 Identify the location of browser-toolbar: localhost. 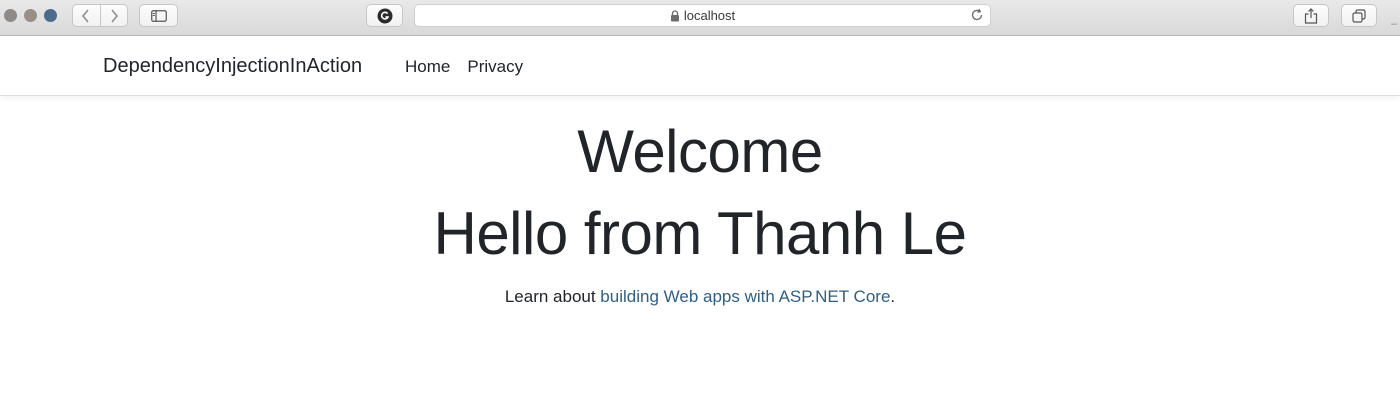
(700, 18).